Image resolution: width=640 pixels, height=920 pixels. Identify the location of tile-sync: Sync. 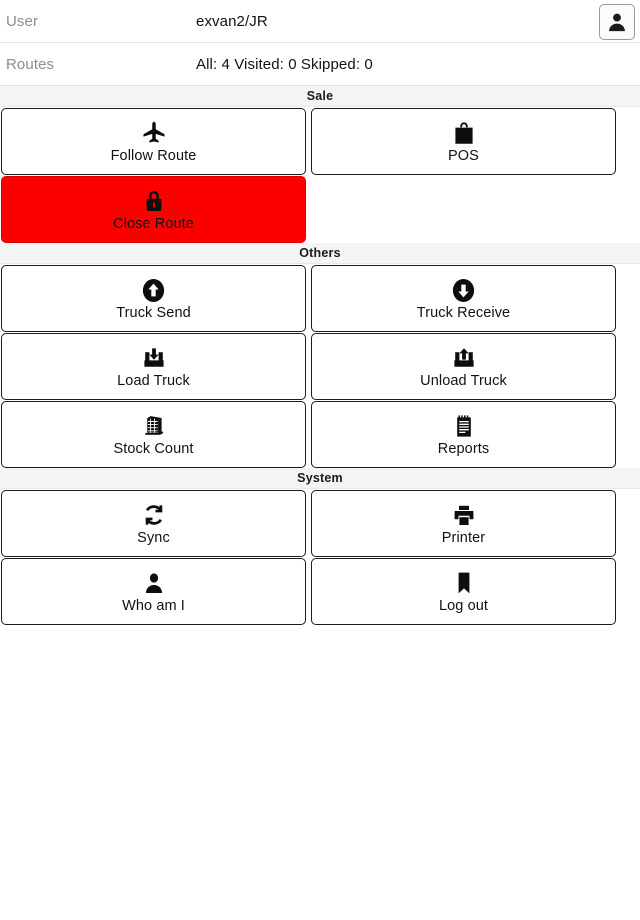
(153, 523).